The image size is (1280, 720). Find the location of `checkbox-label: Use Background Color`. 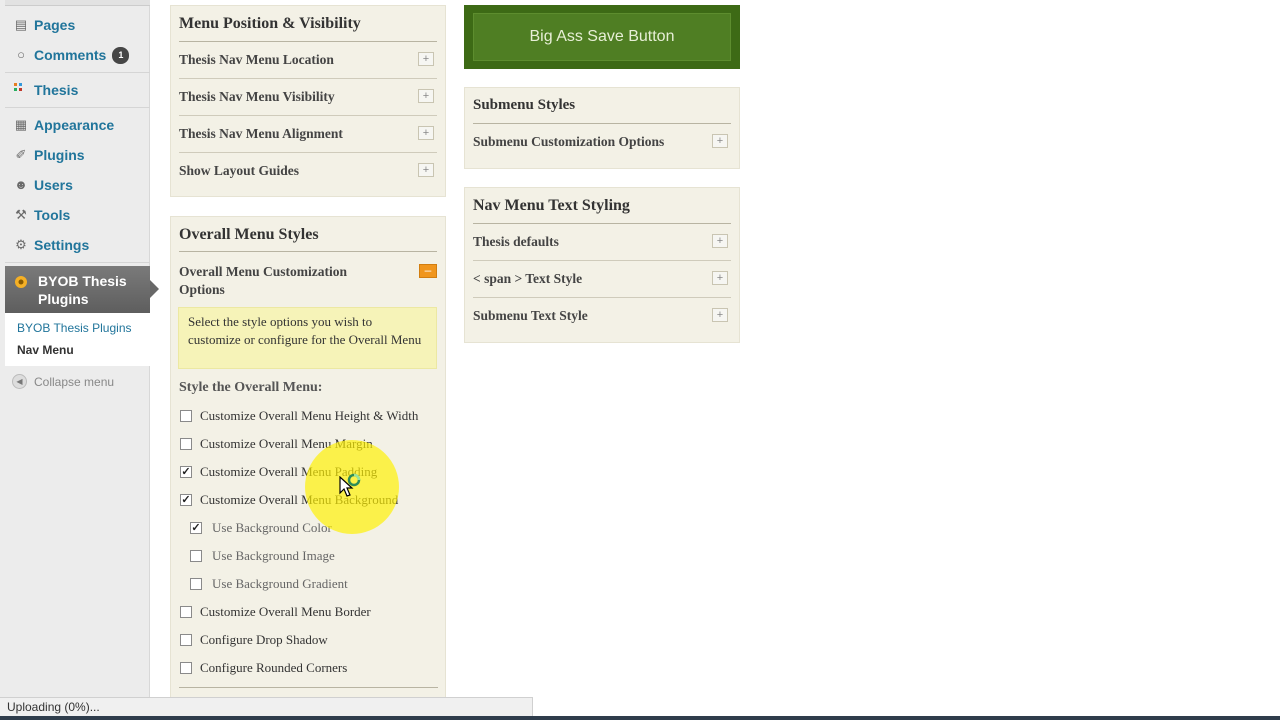

checkbox-label: Use Background Color is located at coordinates (272, 527).